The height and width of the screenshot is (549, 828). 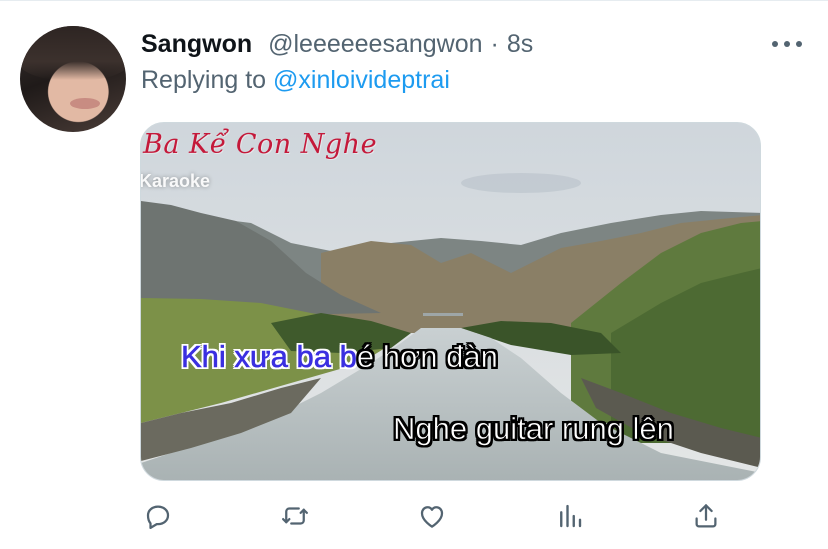 What do you see at coordinates (85, 103) in the screenshot?
I see `avatar-lips` at bounding box center [85, 103].